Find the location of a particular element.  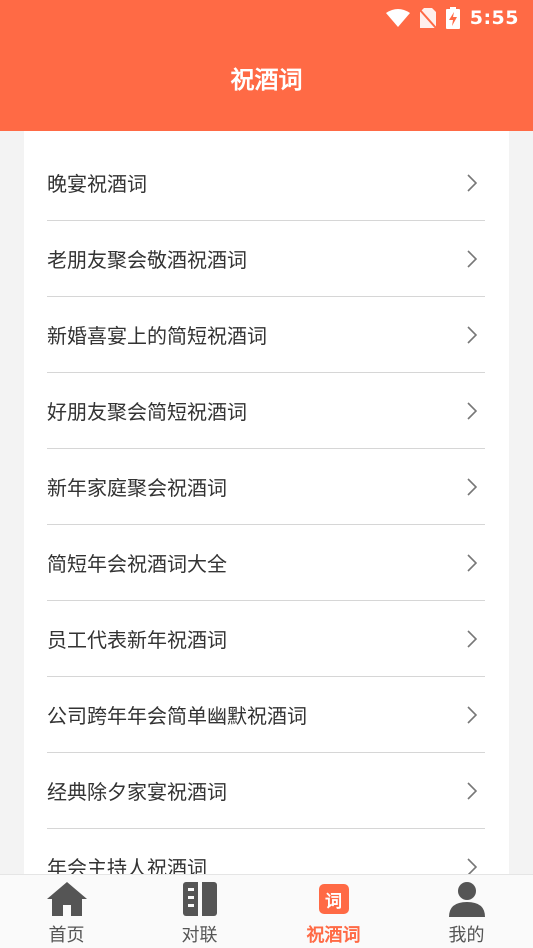

list-item: 好朋友聚会简短祝酒词 is located at coordinates (266, 411).